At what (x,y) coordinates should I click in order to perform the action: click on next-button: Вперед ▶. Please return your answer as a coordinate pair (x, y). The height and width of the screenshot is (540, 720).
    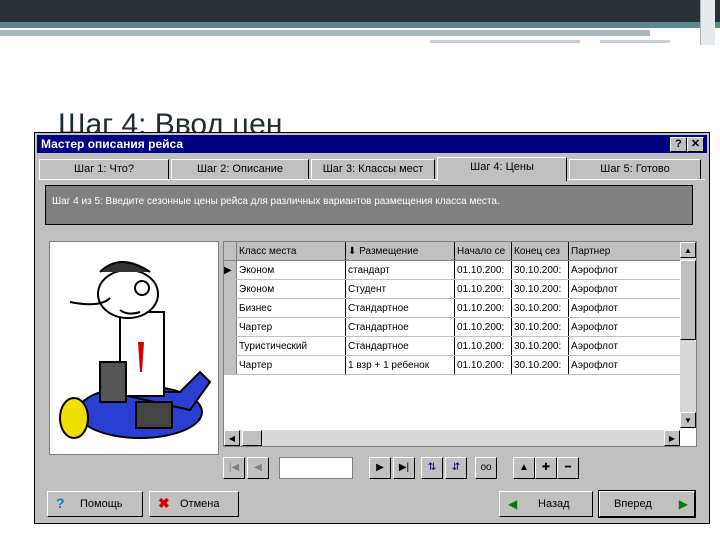
    Looking at the image, I should click on (647, 504).